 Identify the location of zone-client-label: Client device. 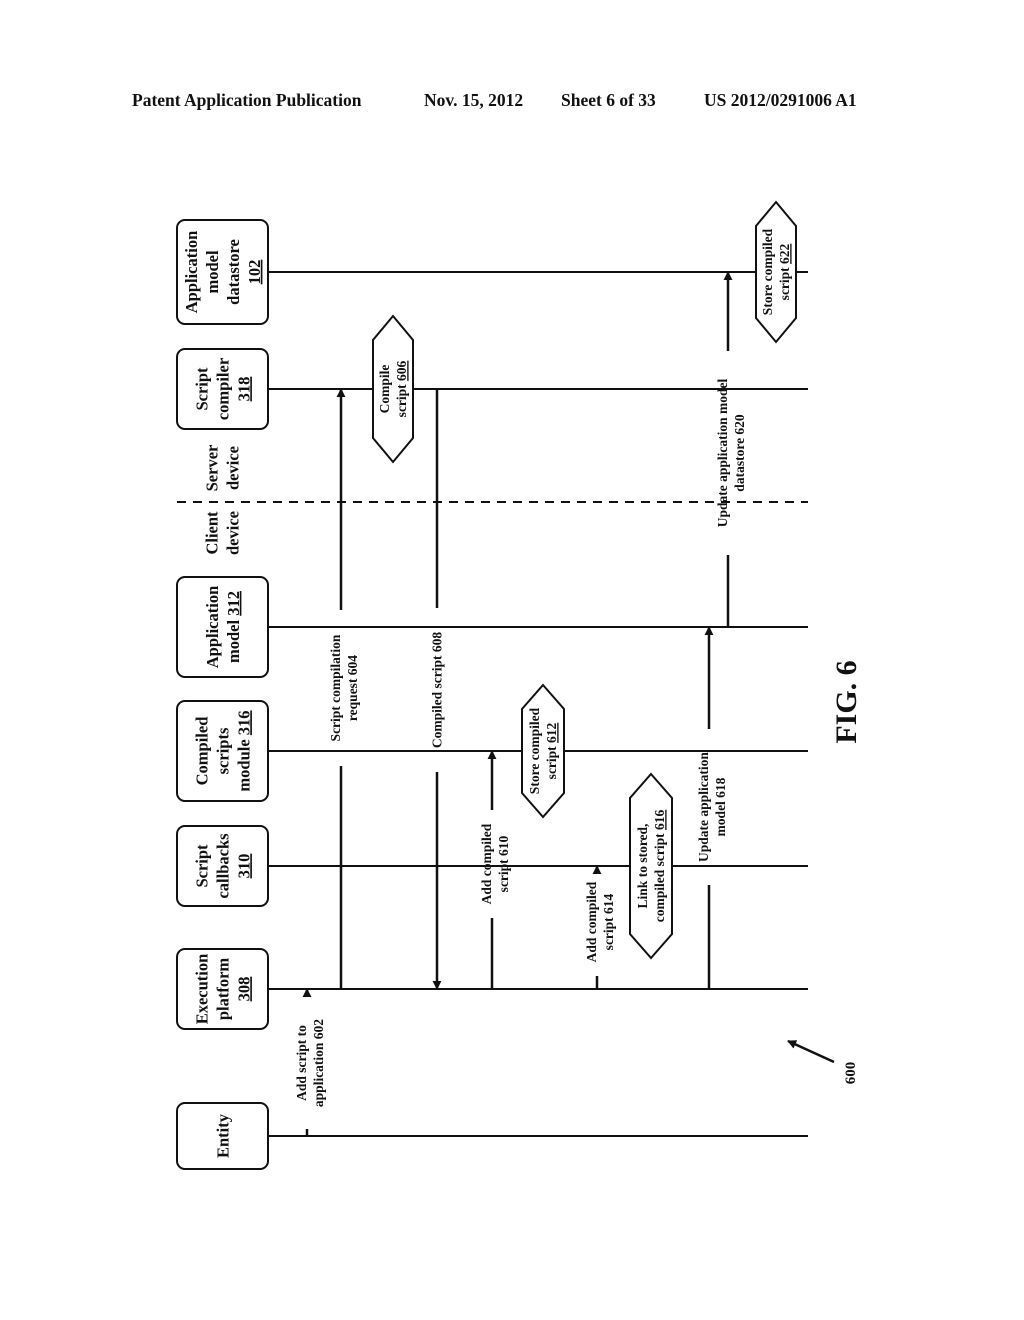
(222, 533).